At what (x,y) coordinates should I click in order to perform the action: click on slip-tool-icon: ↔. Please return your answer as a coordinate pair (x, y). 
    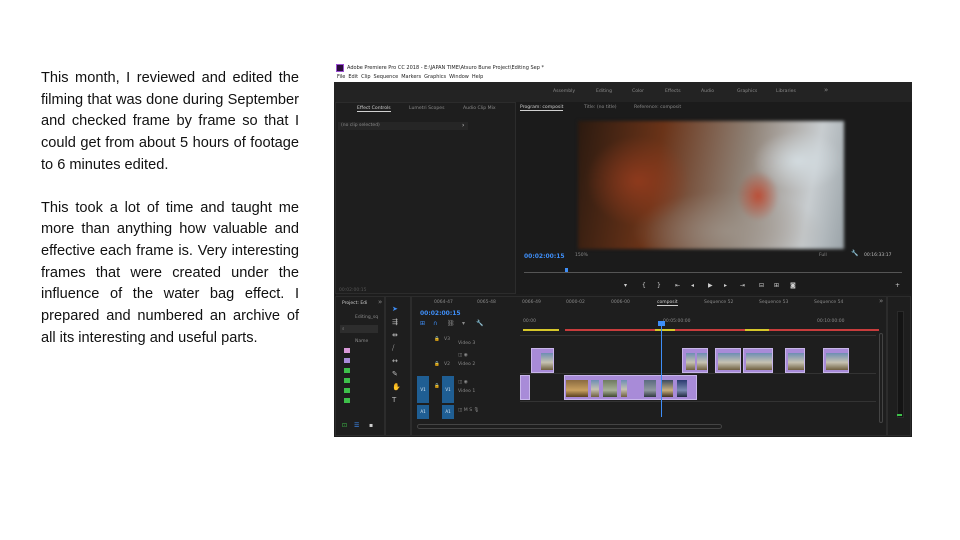
    Looking at the image, I should click on (395, 361).